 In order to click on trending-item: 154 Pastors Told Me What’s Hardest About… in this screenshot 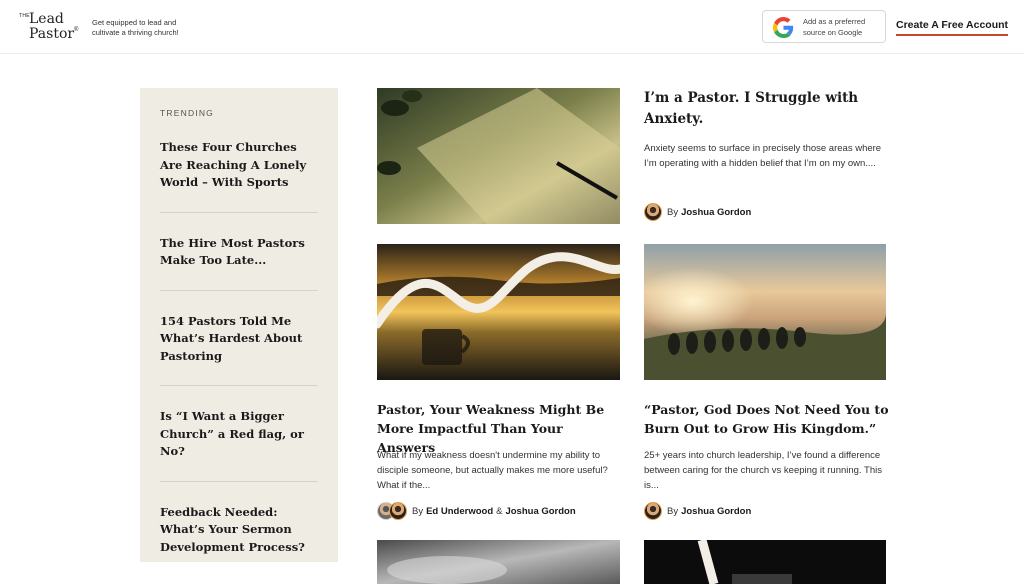, I will do `click(239, 339)`.